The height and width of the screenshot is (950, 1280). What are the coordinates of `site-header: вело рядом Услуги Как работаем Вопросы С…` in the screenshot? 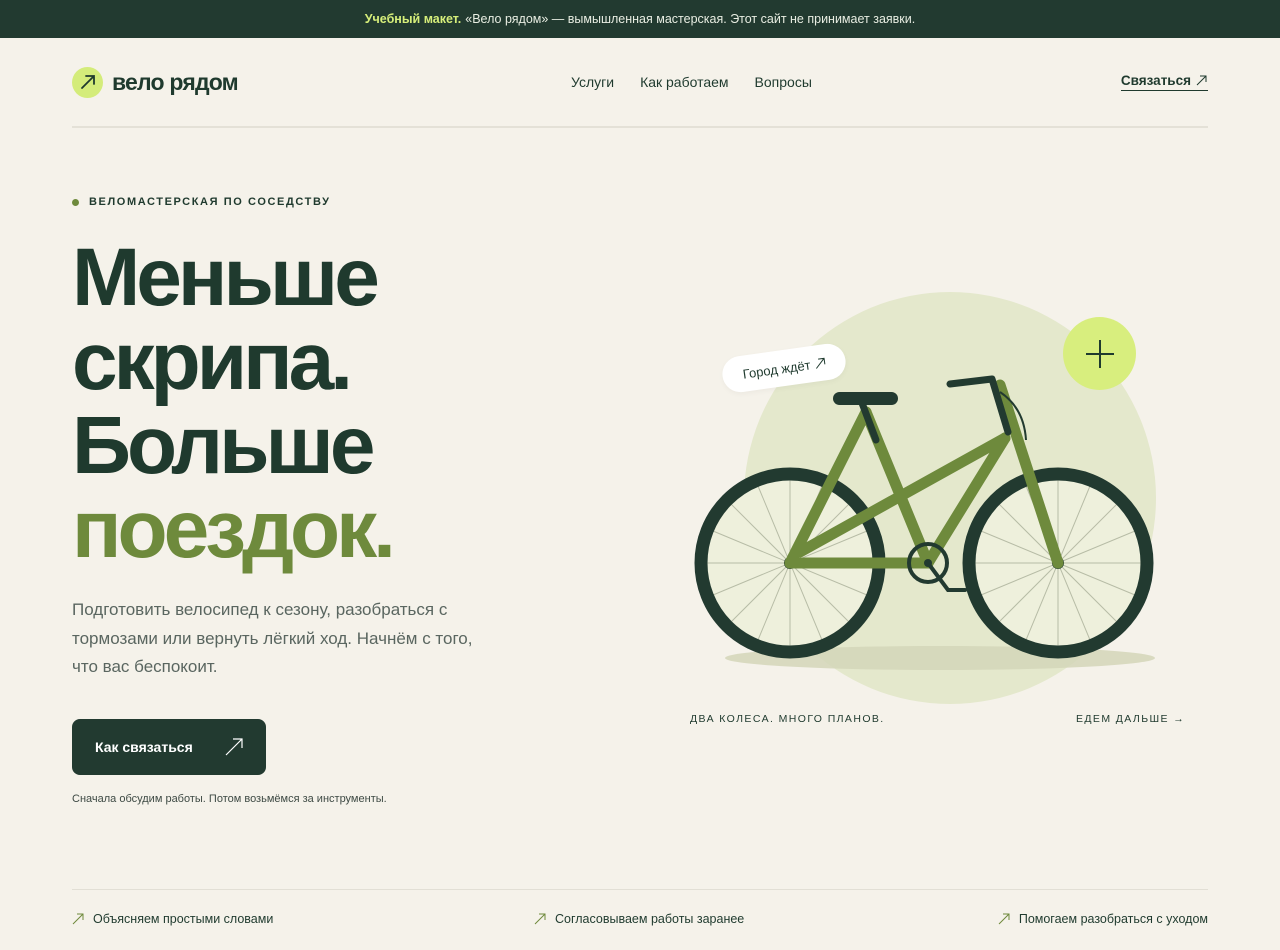 It's located at (640, 83).